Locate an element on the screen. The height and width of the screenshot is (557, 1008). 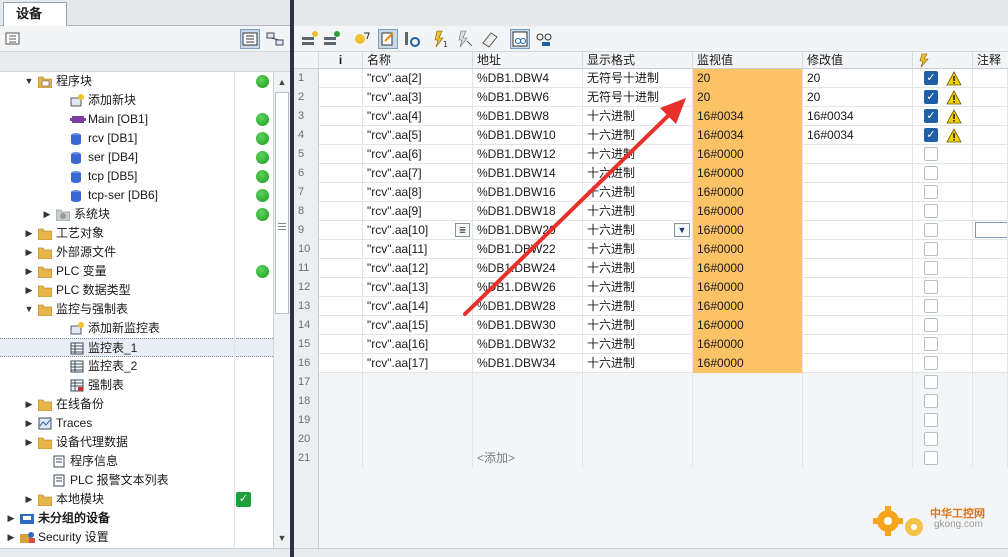
tree-item: ▶ Security 设置 is located at coordinates (136, 537).